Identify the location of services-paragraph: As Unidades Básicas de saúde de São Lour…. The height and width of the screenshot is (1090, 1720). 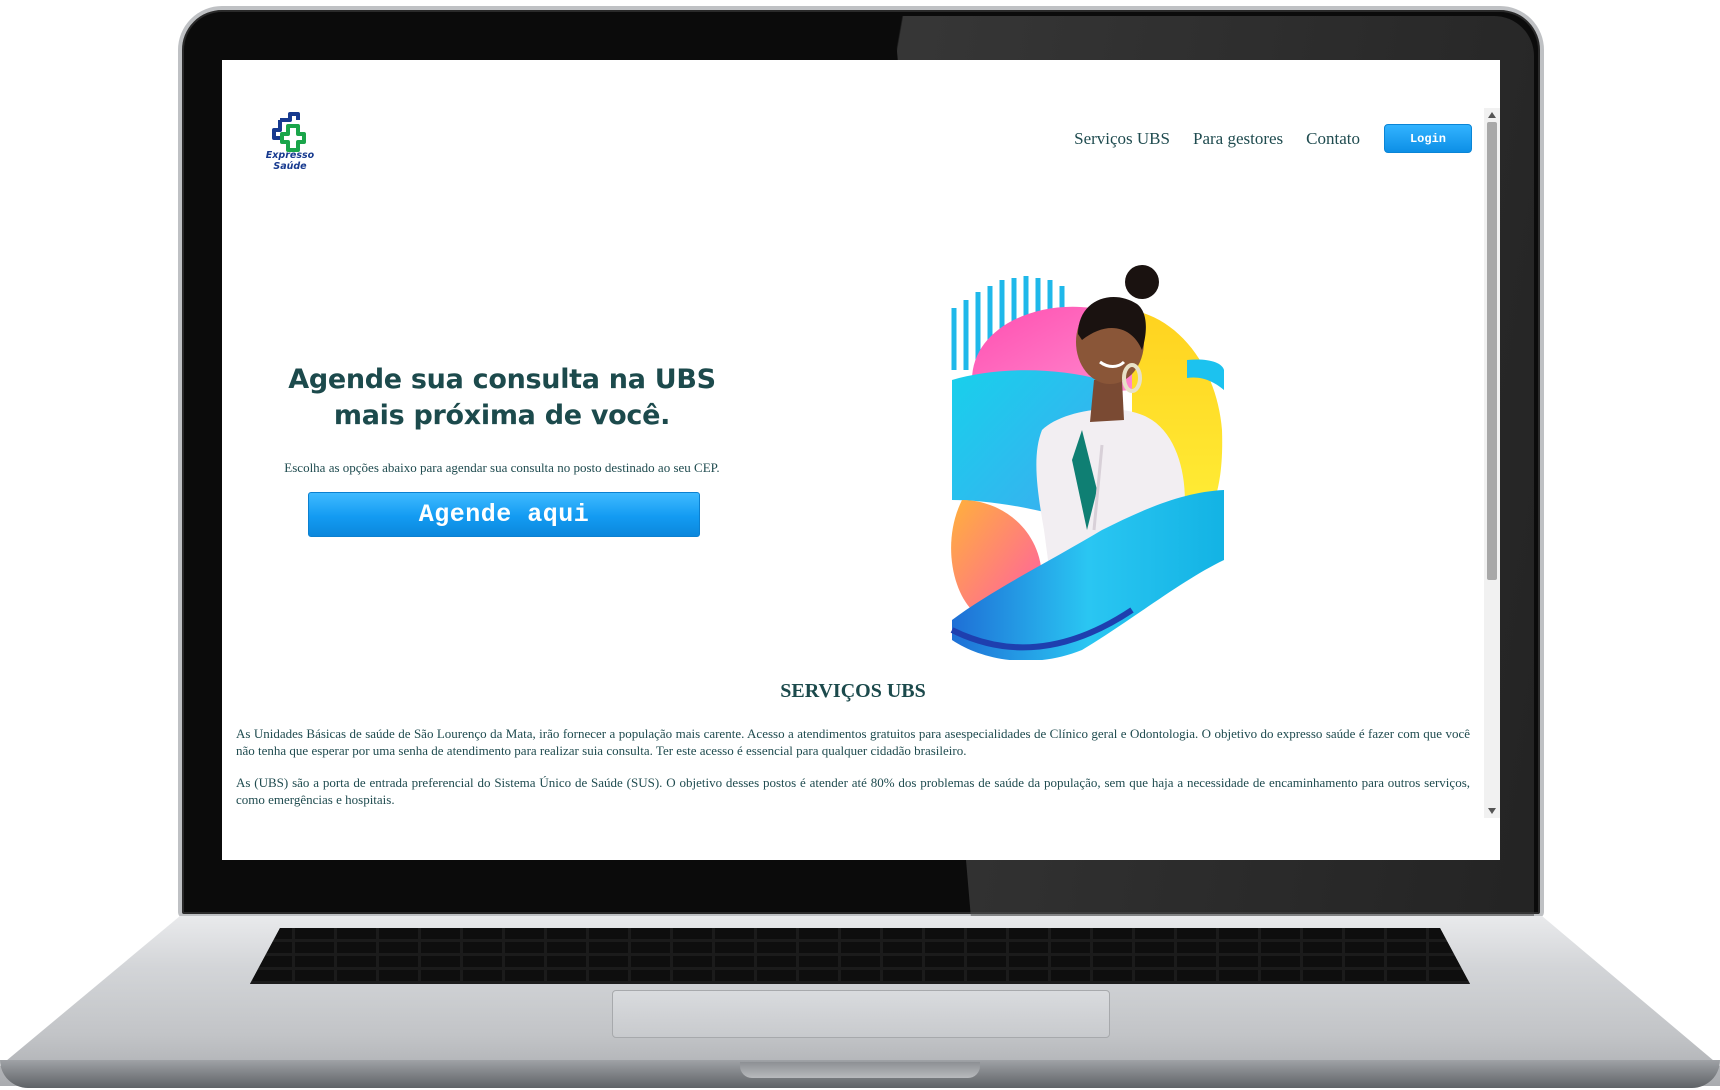
(853, 742).